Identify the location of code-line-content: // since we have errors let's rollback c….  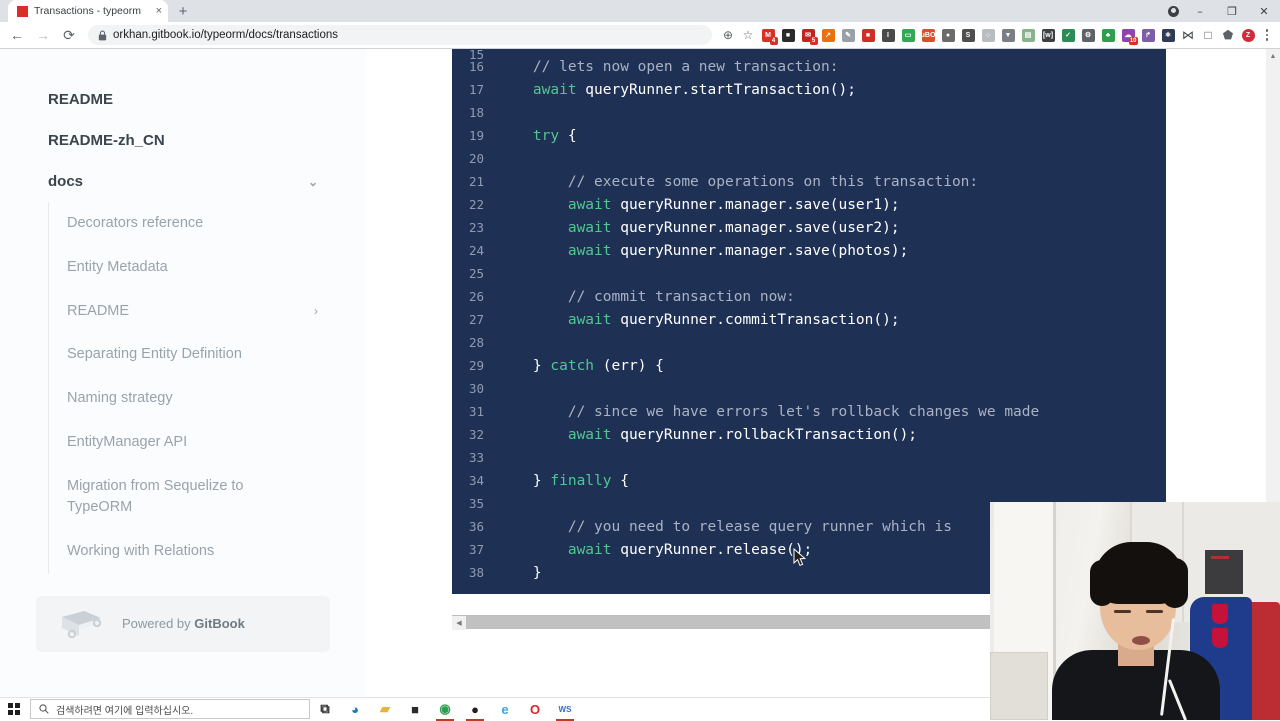
(769, 412).